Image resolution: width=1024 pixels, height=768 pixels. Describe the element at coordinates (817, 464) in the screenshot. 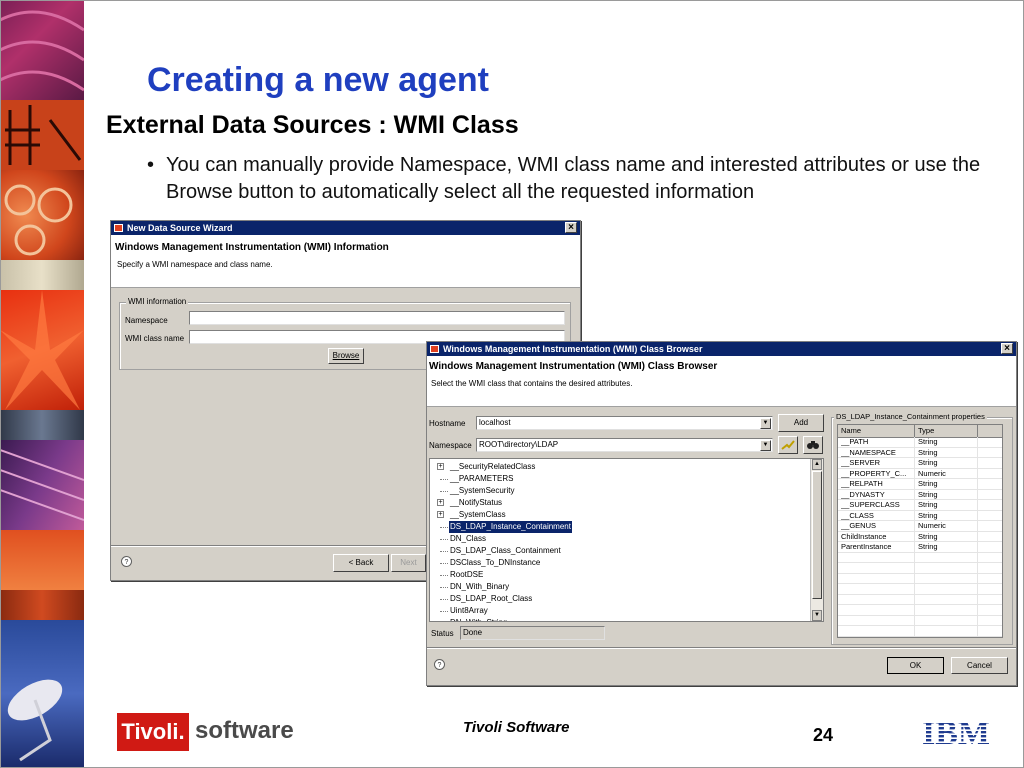

I see `chevron-up-icon: ▲` at that location.